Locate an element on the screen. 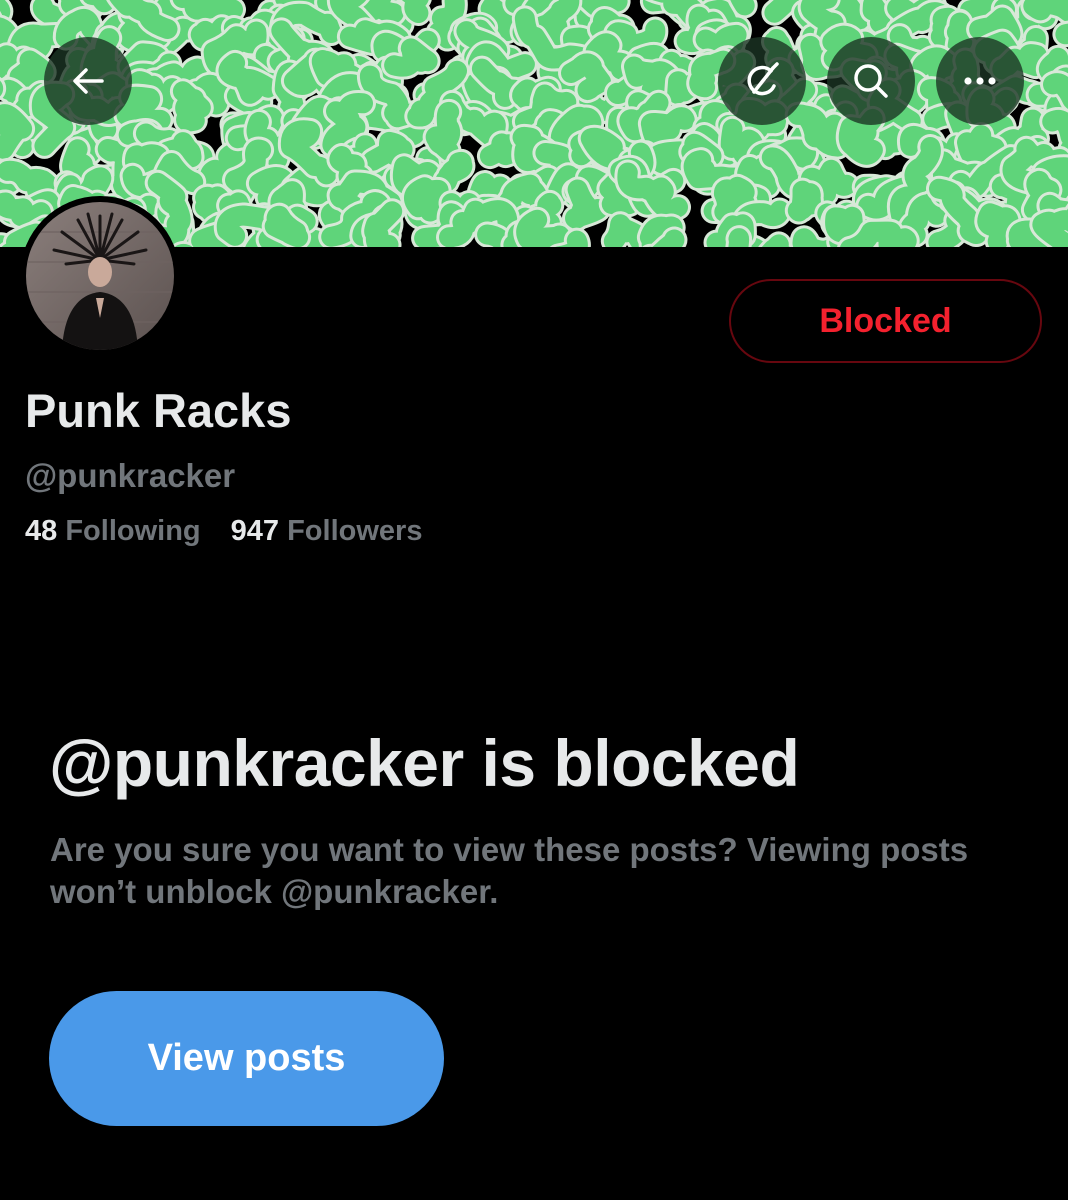 The width and height of the screenshot is (1068, 1200). blocked-button: Blocked is located at coordinates (885, 321).